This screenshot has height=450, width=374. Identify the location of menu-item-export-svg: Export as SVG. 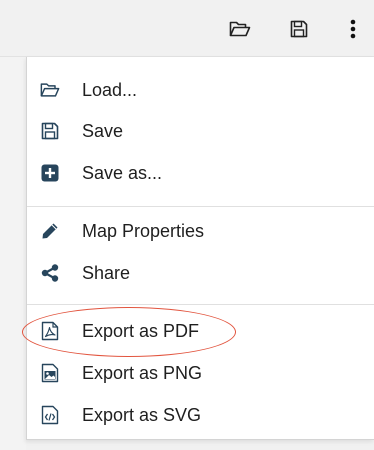
(200, 415).